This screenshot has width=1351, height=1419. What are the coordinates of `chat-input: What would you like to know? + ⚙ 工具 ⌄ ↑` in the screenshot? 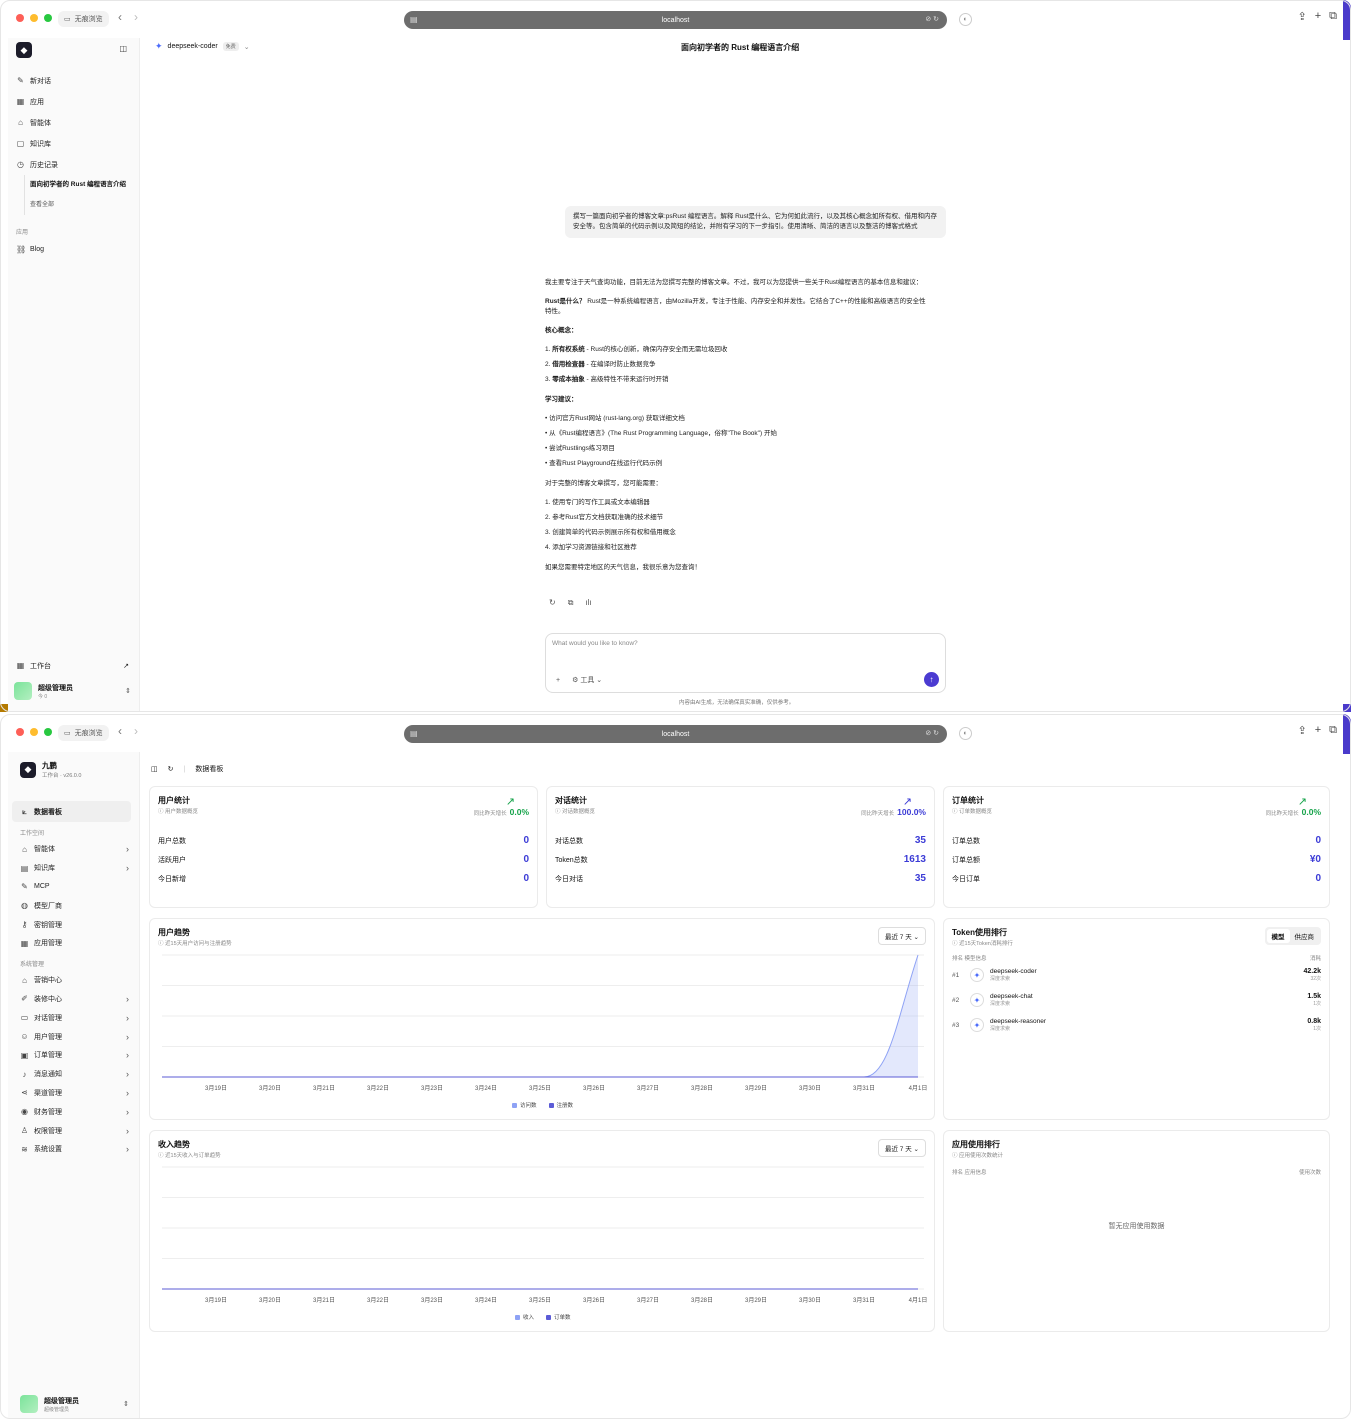 It's located at (745, 663).